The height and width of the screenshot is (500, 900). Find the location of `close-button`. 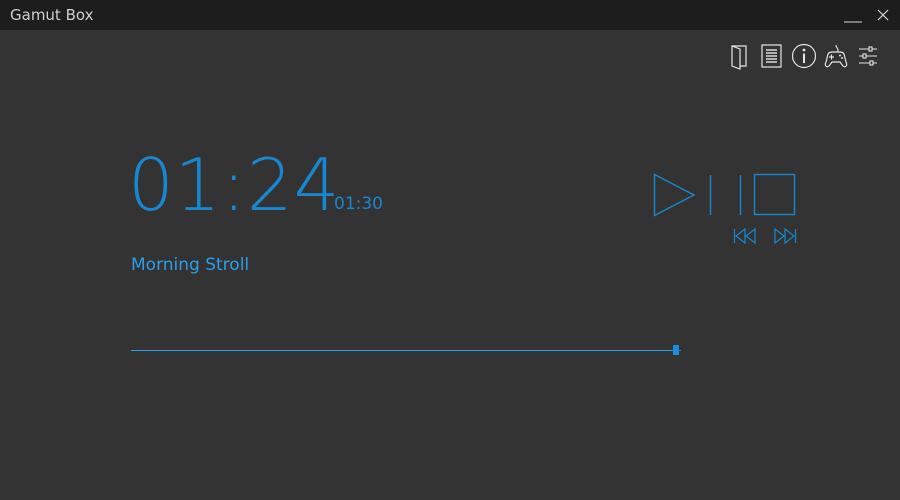

close-button is located at coordinates (883, 15).